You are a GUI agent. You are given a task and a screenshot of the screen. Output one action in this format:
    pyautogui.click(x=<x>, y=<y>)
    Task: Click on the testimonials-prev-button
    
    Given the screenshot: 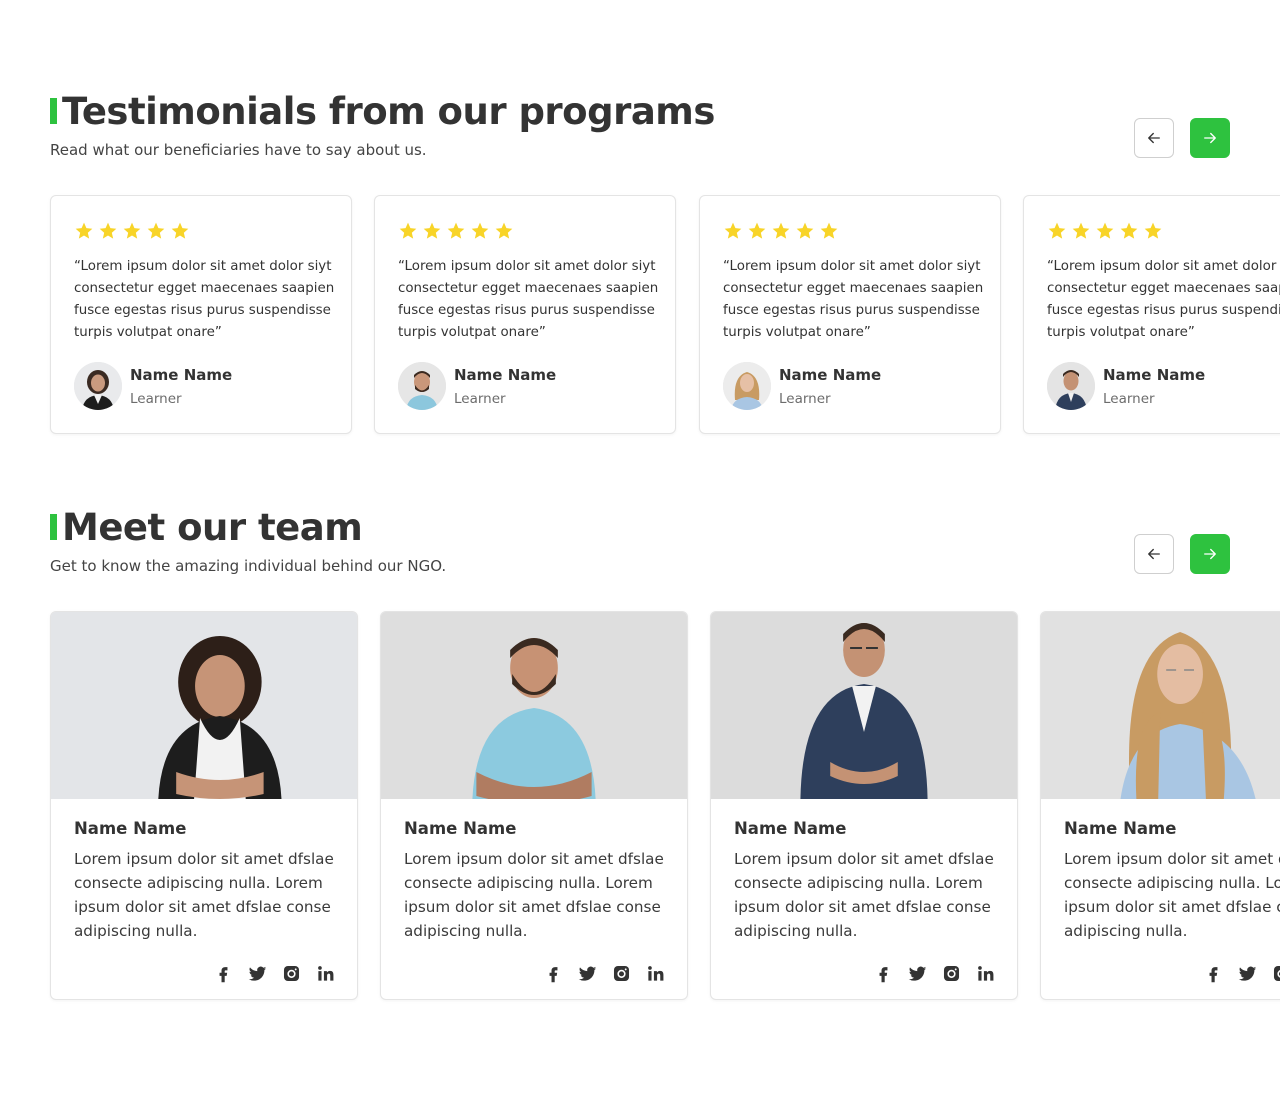 What is the action you would take?
    pyautogui.click(x=1154, y=138)
    